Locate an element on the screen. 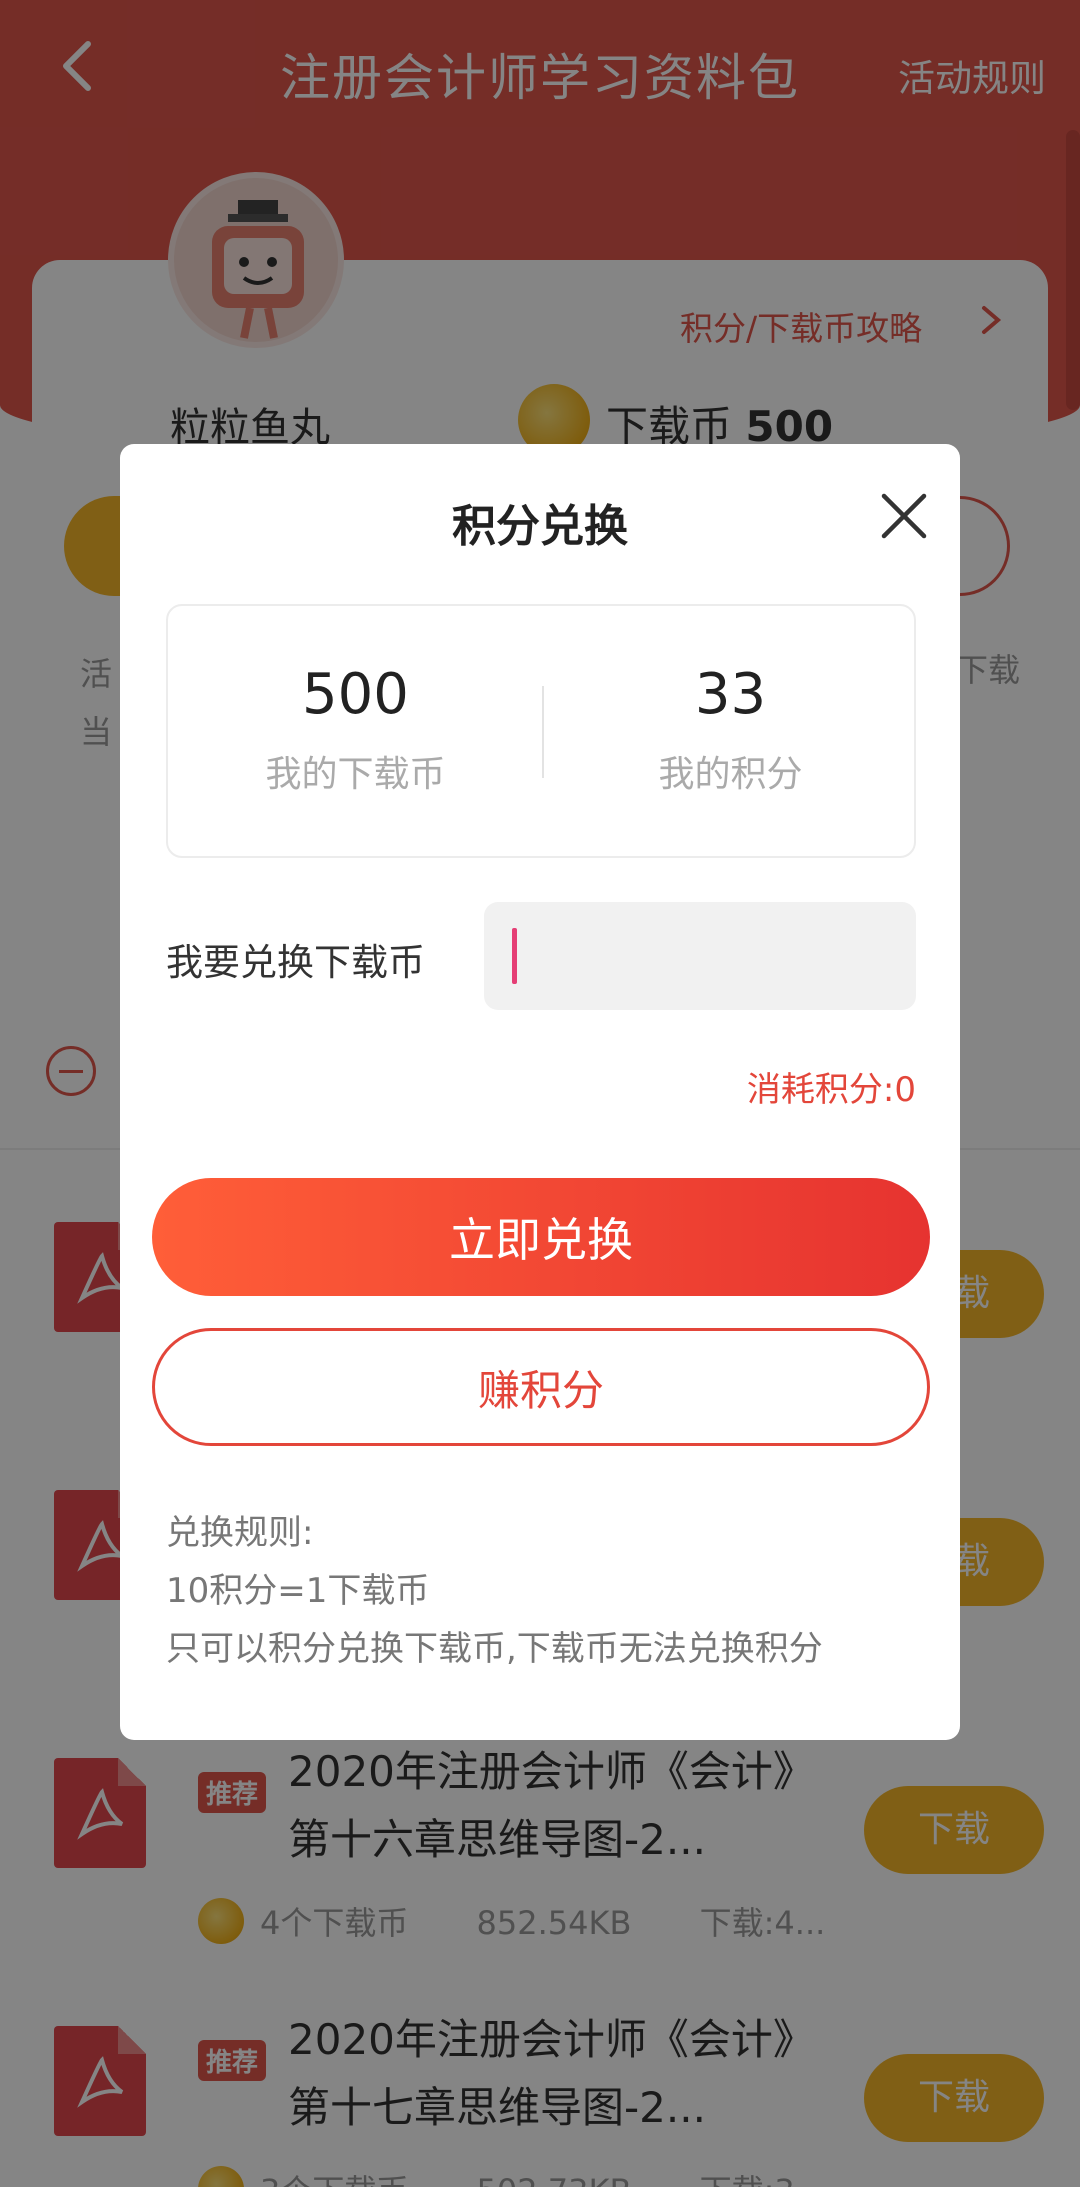  my-coins-value: 500 is located at coordinates (355, 694).